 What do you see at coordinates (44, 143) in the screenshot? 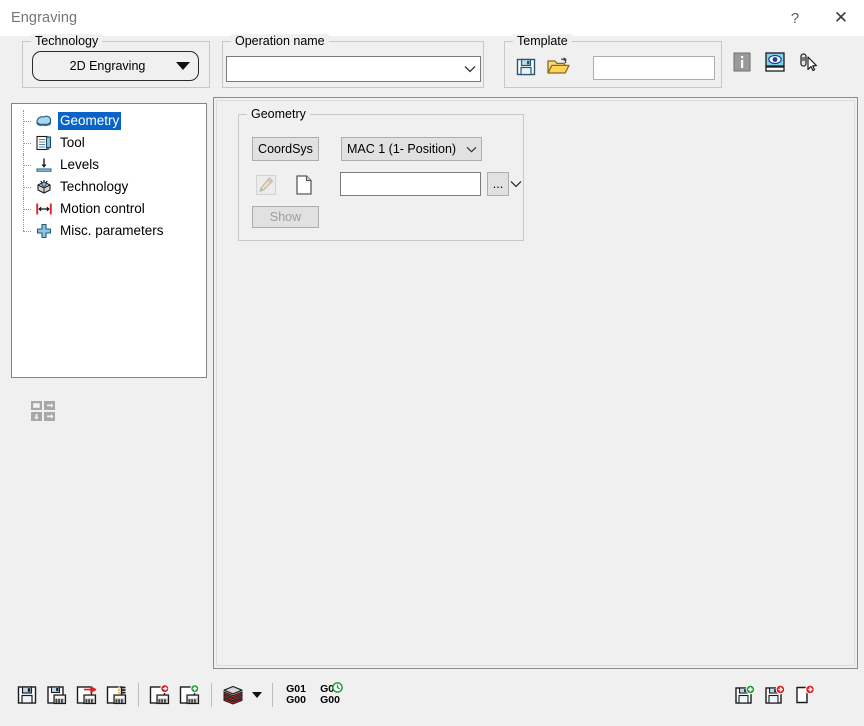
I see `tool-icon` at bounding box center [44, 143].